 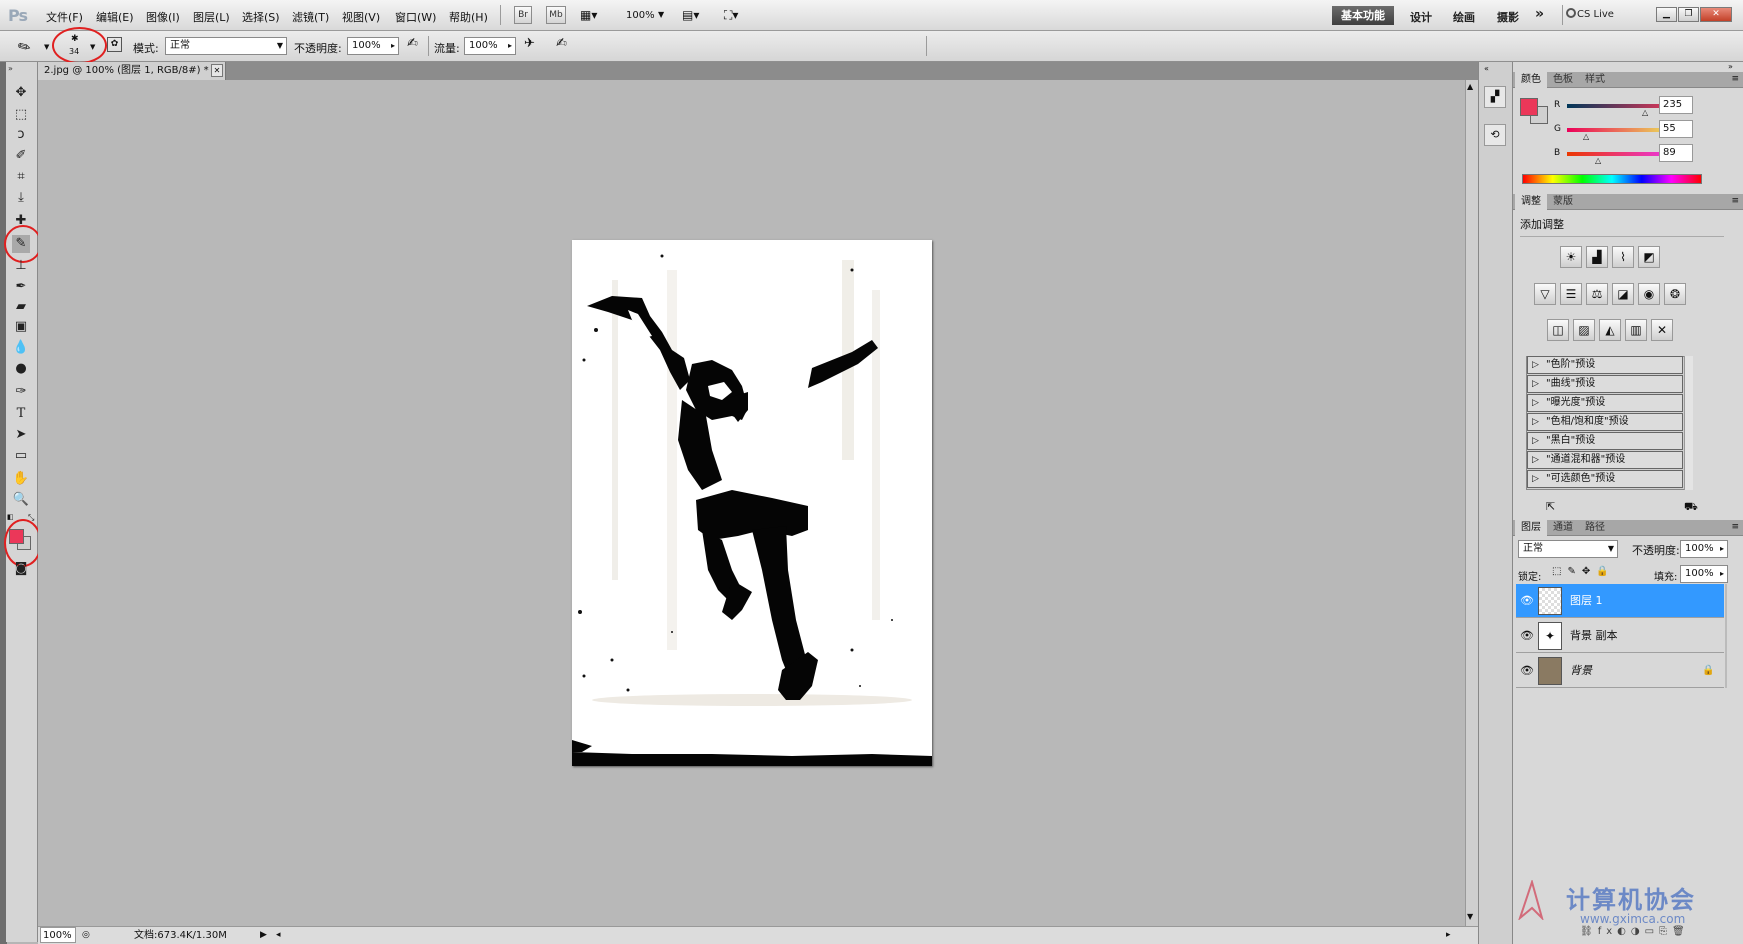 What do you see at coordinates (1620, 601) in the screenshot?
I see `layer-row-1: 👁 图层 1` at bounding box center [1620, 601].